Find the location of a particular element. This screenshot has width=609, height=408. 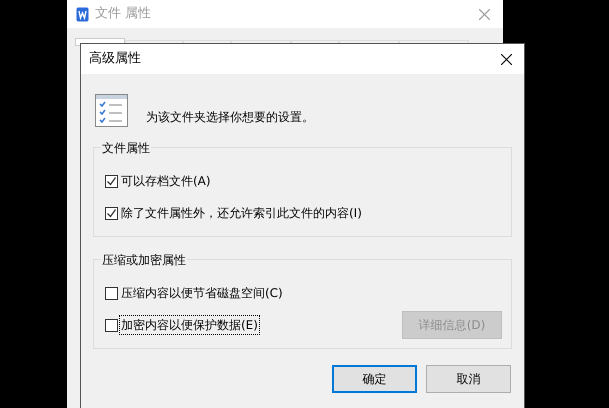

instruction-text: 为该文件夹选择你想要的设置。 is located at coordinates (230, 117).